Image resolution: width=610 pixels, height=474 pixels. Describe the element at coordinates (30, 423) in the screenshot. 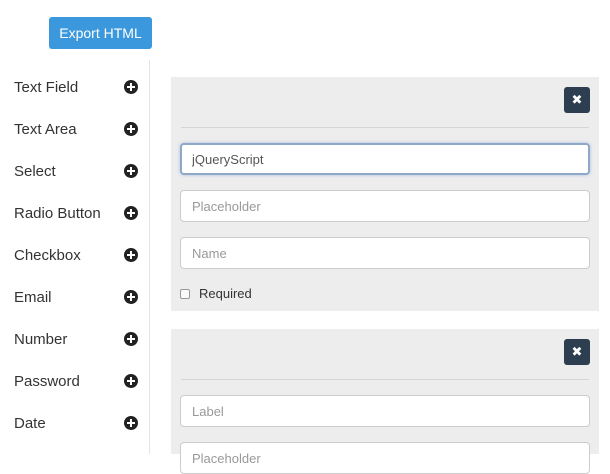

I see `sidebar-item-label: Date` at that location.